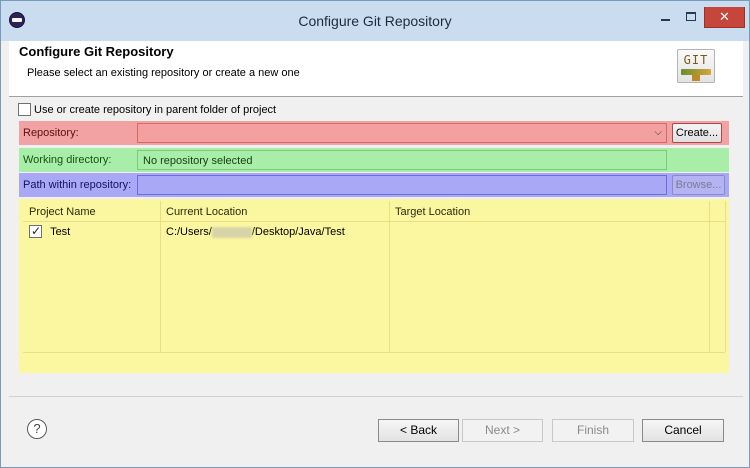 The image size is (750, 468). I want to click on git-logo-text: GIT, so click(696, 60).